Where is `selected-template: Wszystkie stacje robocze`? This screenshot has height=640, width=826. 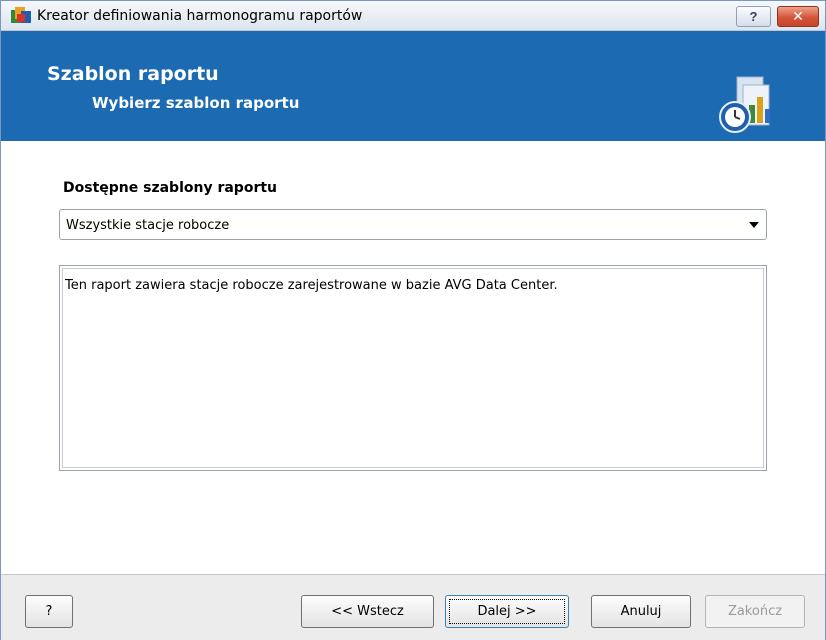 selected-template: Wszystkie stacje robocze is located at coordinates (148, 225).